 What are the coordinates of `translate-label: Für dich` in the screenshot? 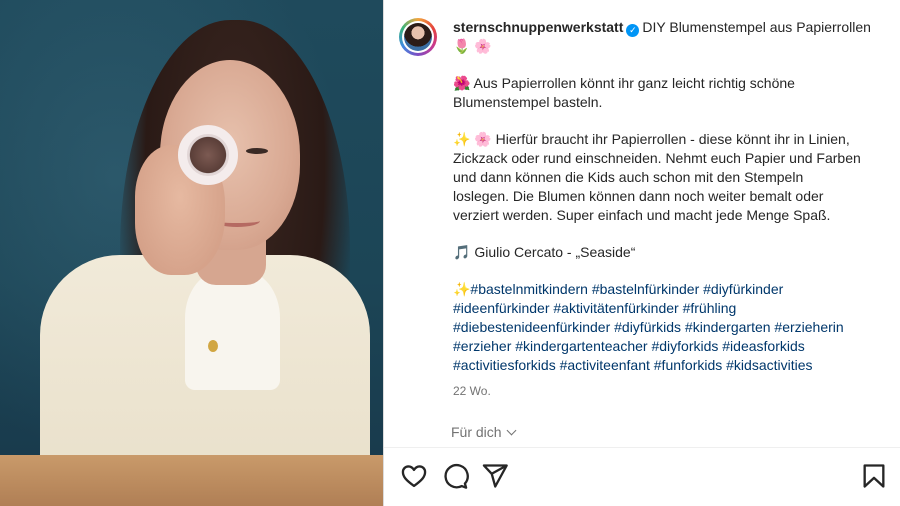 It's located at (476, 432).